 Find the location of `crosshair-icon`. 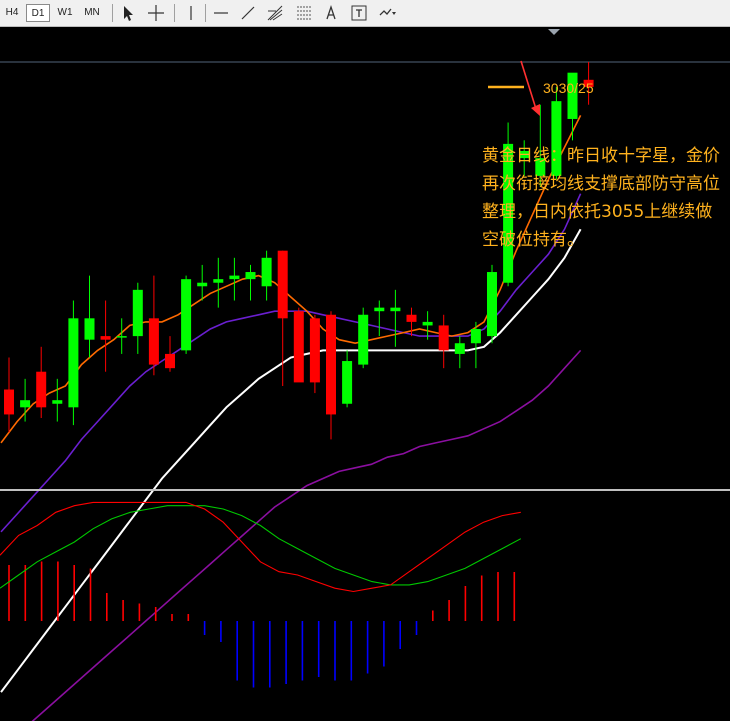

crosshair-icon is located at coordinates (156, 13).